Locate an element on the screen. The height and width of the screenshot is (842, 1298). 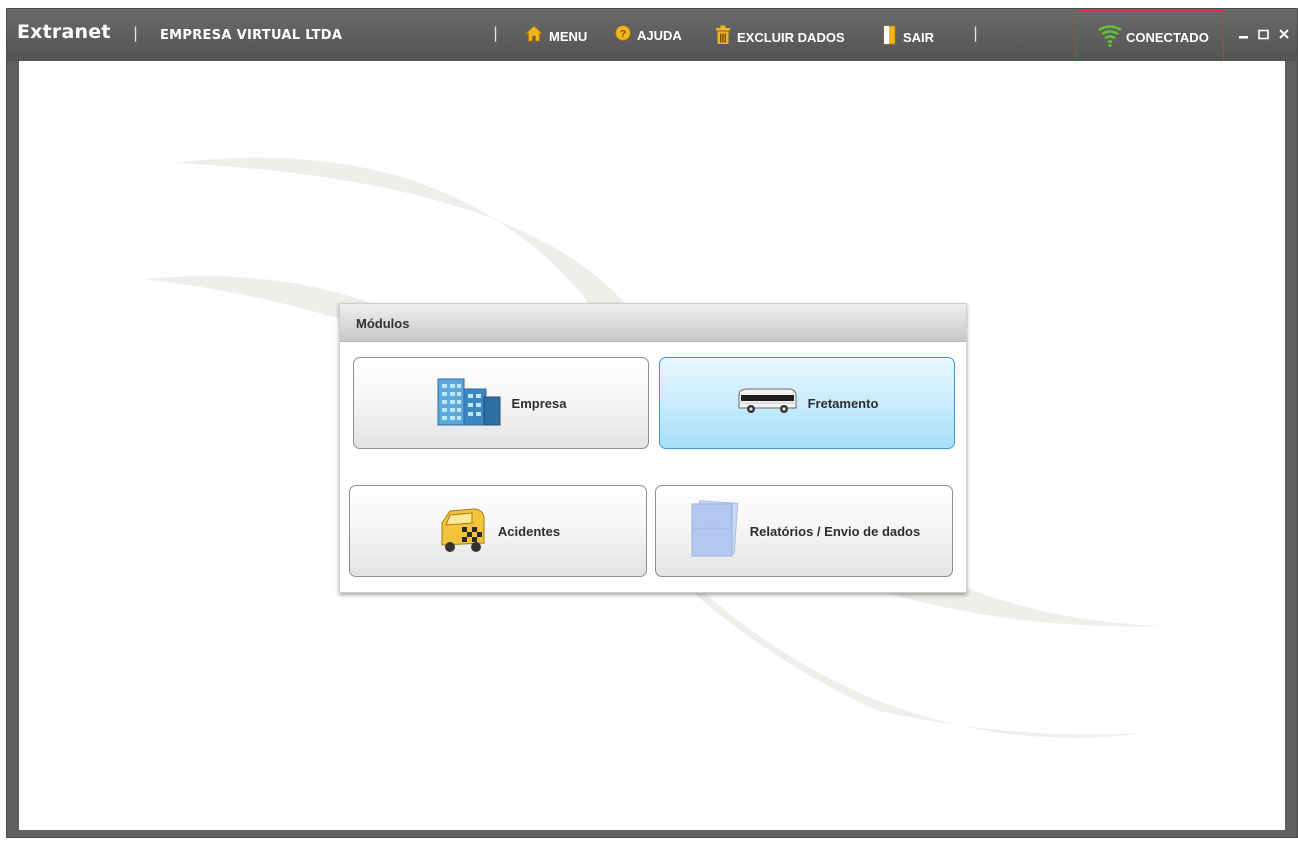
exit-label: SAIR is located at coordinates (919, 37).